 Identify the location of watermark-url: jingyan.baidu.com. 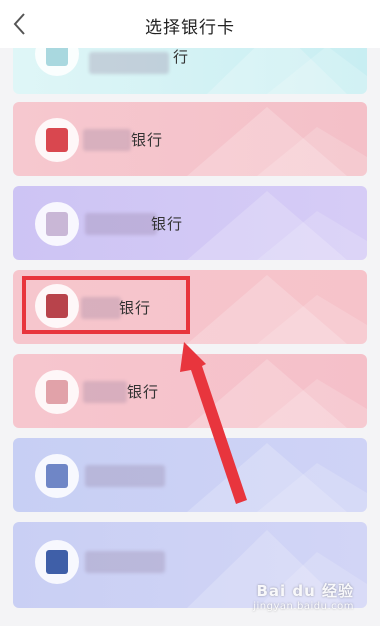
(303, 606).